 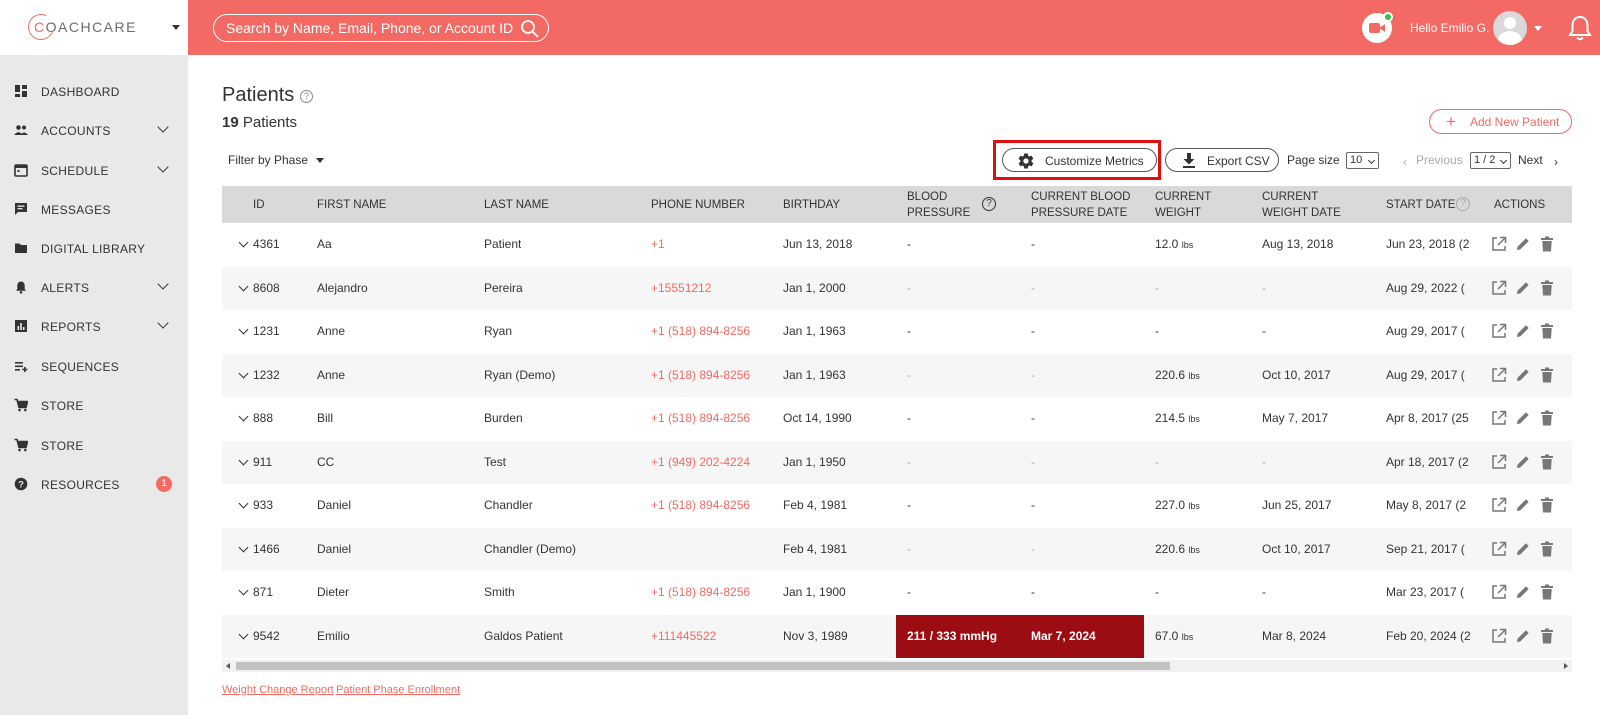 What do you see at coordinates (516, 204) in the screenshot?
I see `col-last-name: LAST NAME` at bounding box center [516, 204].